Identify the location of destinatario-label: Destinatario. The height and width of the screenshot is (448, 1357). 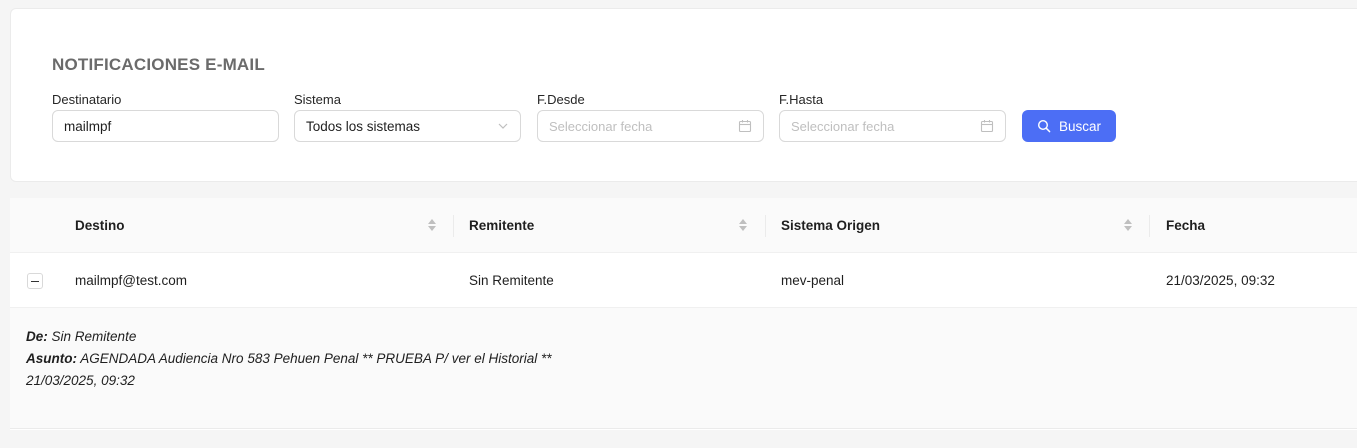
(87, 99).